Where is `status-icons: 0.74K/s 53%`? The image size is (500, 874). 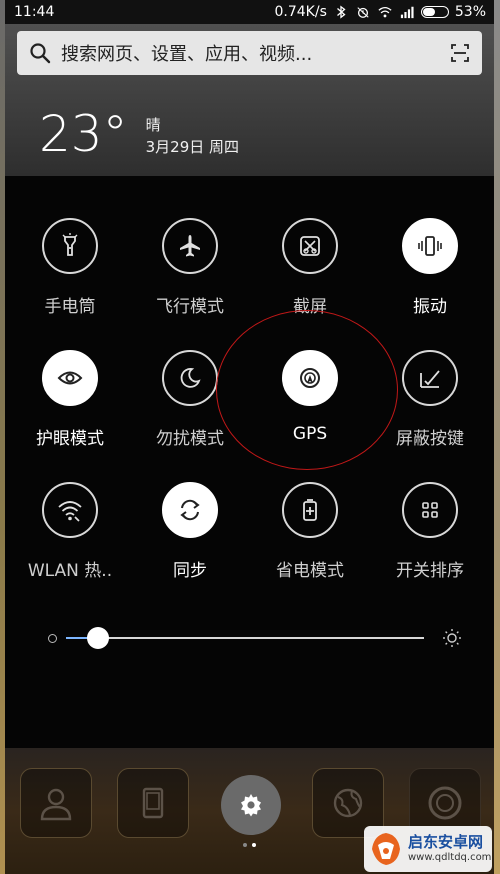 status-icons: 0.74K/s 53% is located at coordinates (381, 12).